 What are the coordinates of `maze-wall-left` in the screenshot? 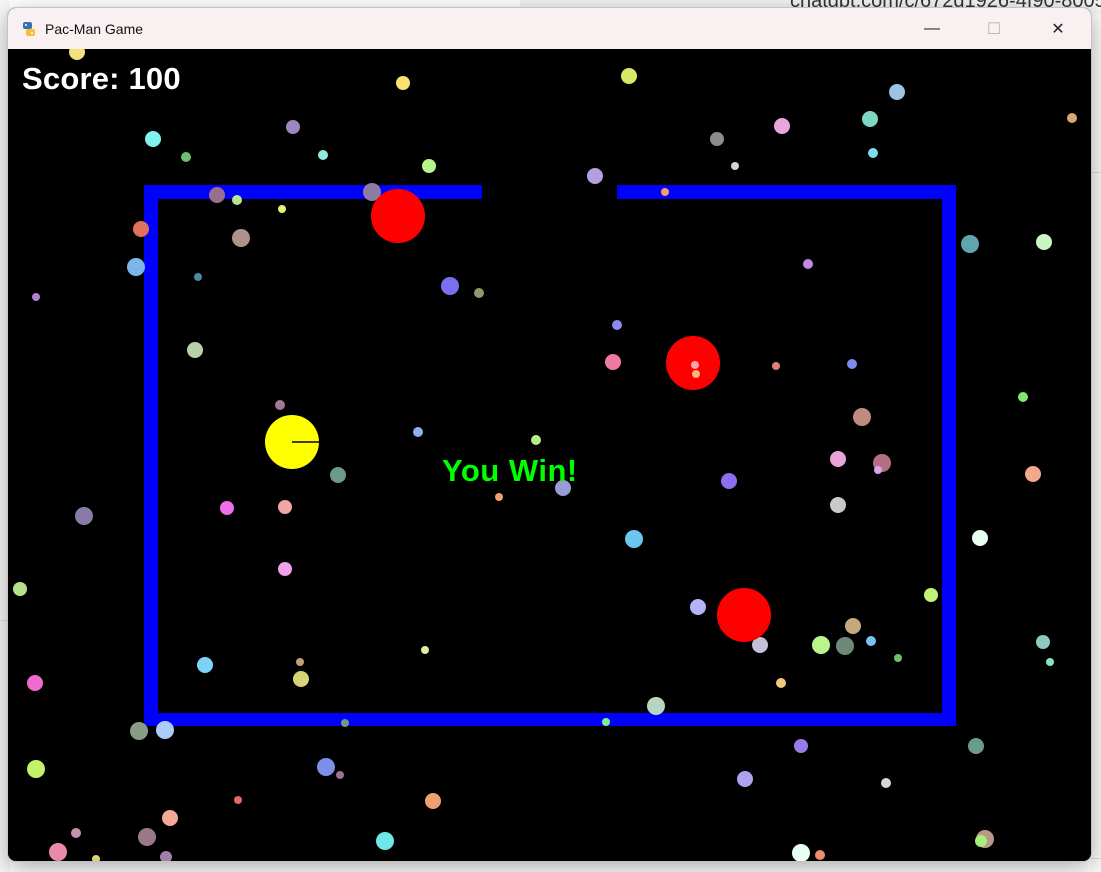 It's located at (151, 455).